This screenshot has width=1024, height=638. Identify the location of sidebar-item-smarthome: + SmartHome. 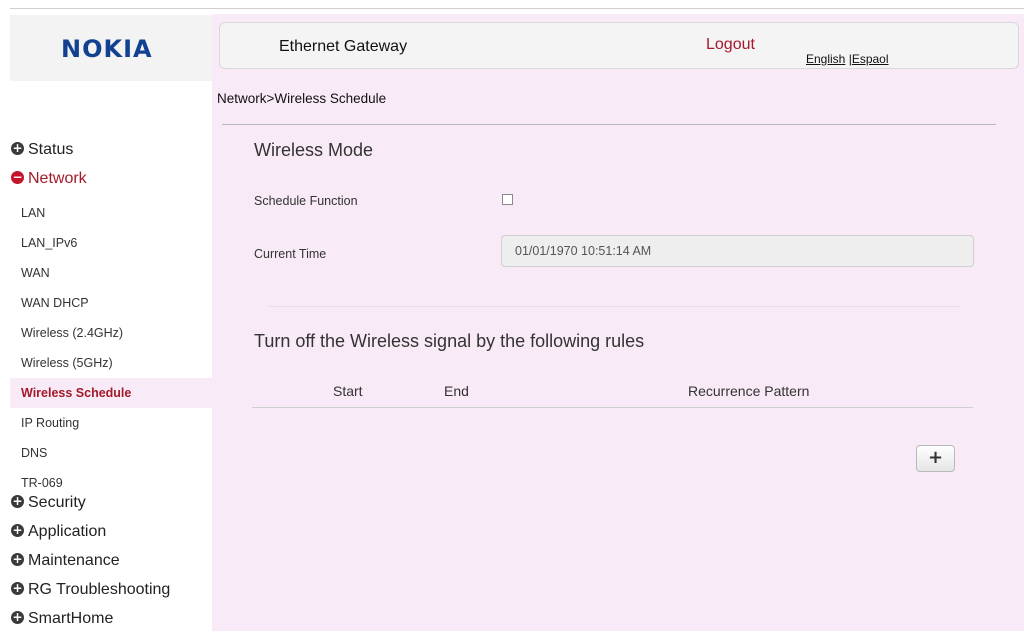
(111, 623).